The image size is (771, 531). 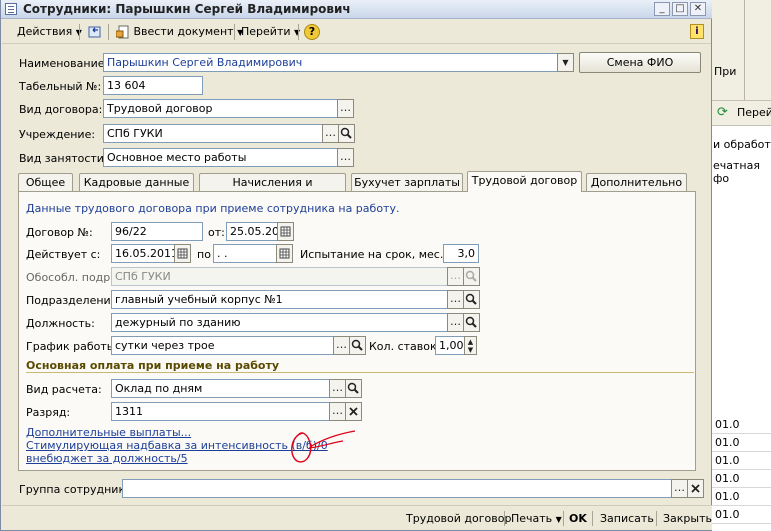 I want to click on close-form-button: Закрыть, so click(x=687, y=518).